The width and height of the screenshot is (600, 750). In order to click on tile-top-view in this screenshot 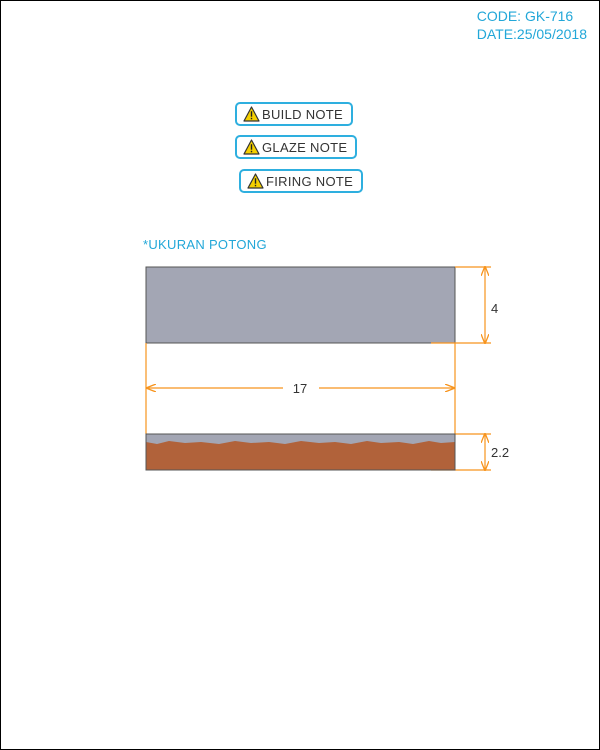, I will do `click(300, 305)`.